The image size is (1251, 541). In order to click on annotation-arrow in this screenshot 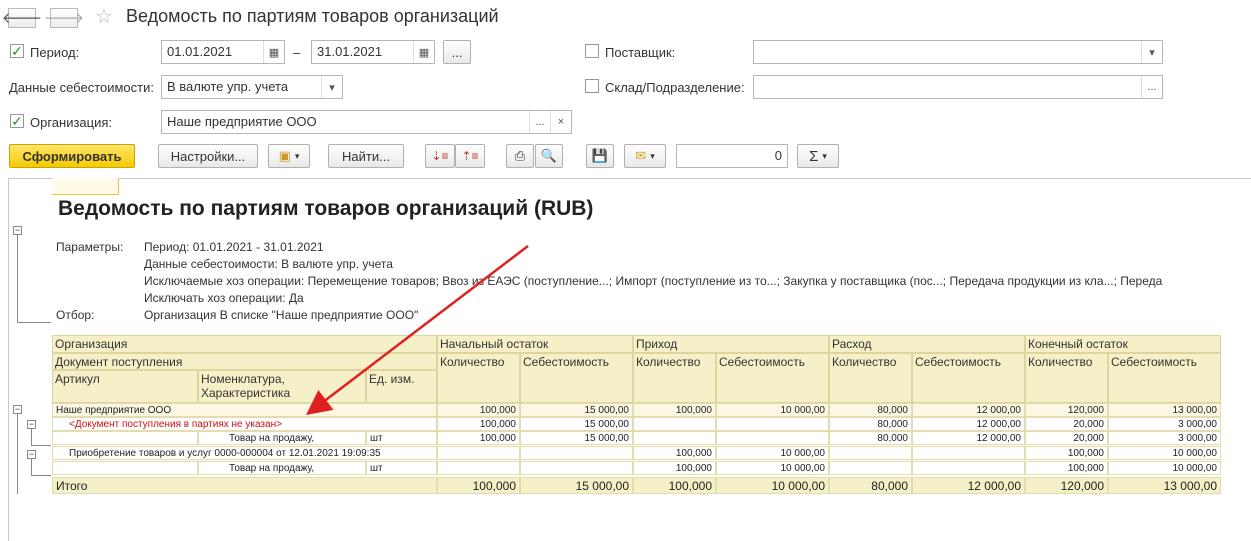, I will do `click(417, 330)`.